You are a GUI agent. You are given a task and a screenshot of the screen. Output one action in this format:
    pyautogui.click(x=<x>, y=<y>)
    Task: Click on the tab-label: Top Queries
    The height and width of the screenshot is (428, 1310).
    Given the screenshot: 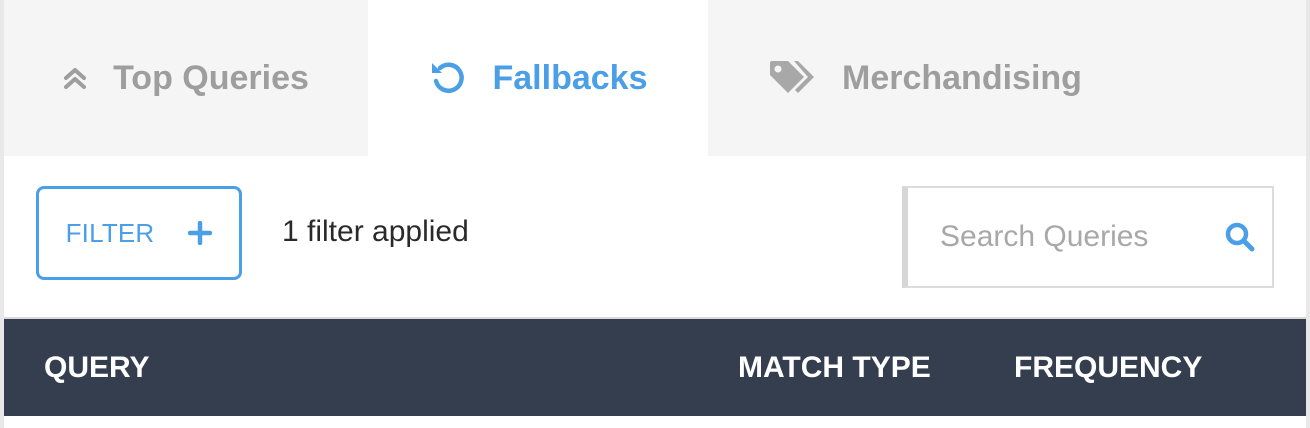 What is the action you would take?
    pyautogui.click(x=211, y=77)
    